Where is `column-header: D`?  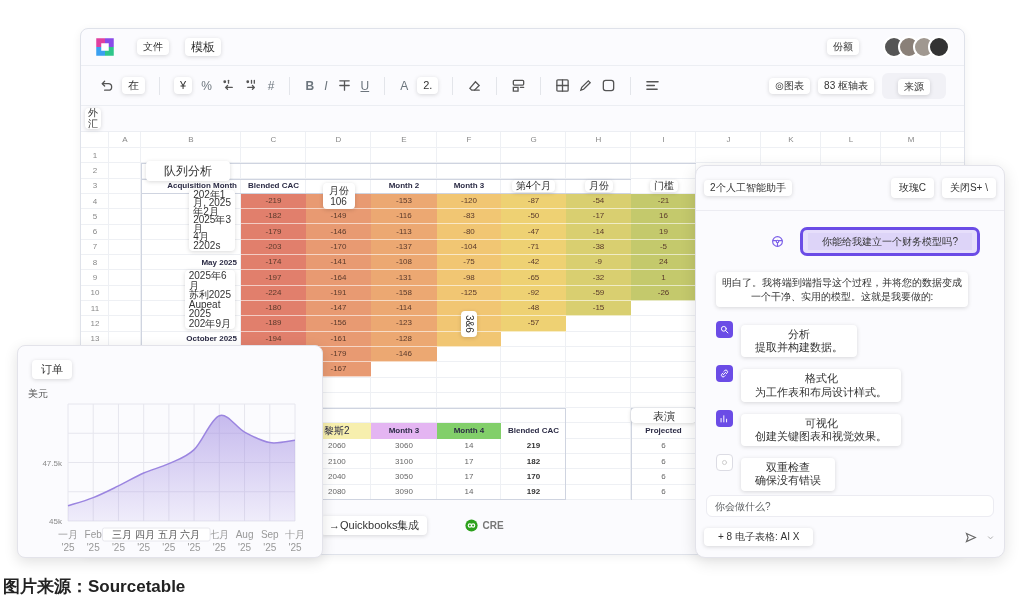
column-header: D is located at coordinates (338, 140).